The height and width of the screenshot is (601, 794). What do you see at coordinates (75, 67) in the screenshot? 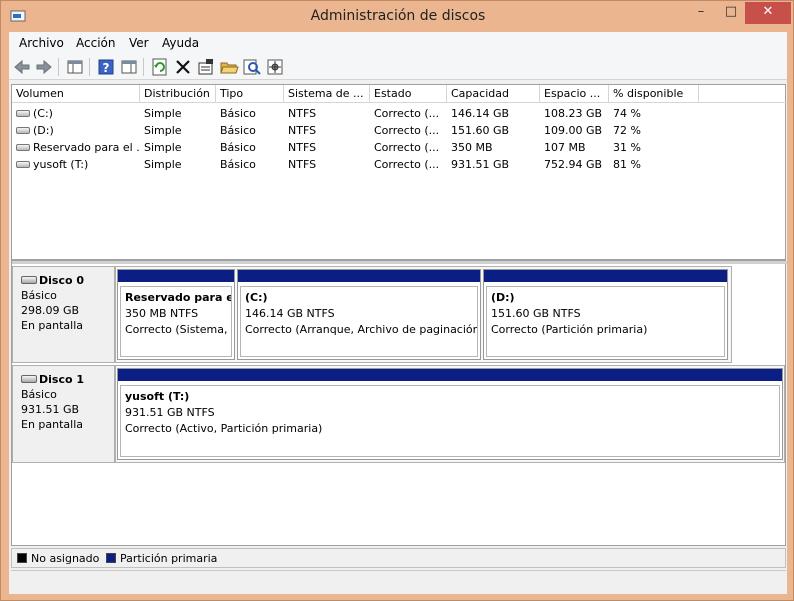
I see `console-tree-icon` at bounding box center [75, 67].